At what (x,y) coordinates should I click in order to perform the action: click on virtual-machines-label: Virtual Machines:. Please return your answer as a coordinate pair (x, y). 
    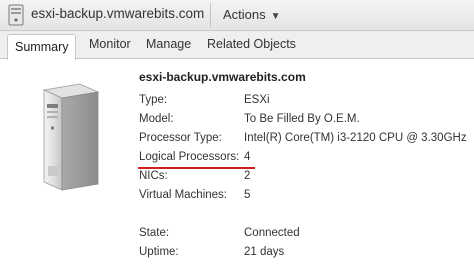
    Looking at the image, I should click on (183, 195).